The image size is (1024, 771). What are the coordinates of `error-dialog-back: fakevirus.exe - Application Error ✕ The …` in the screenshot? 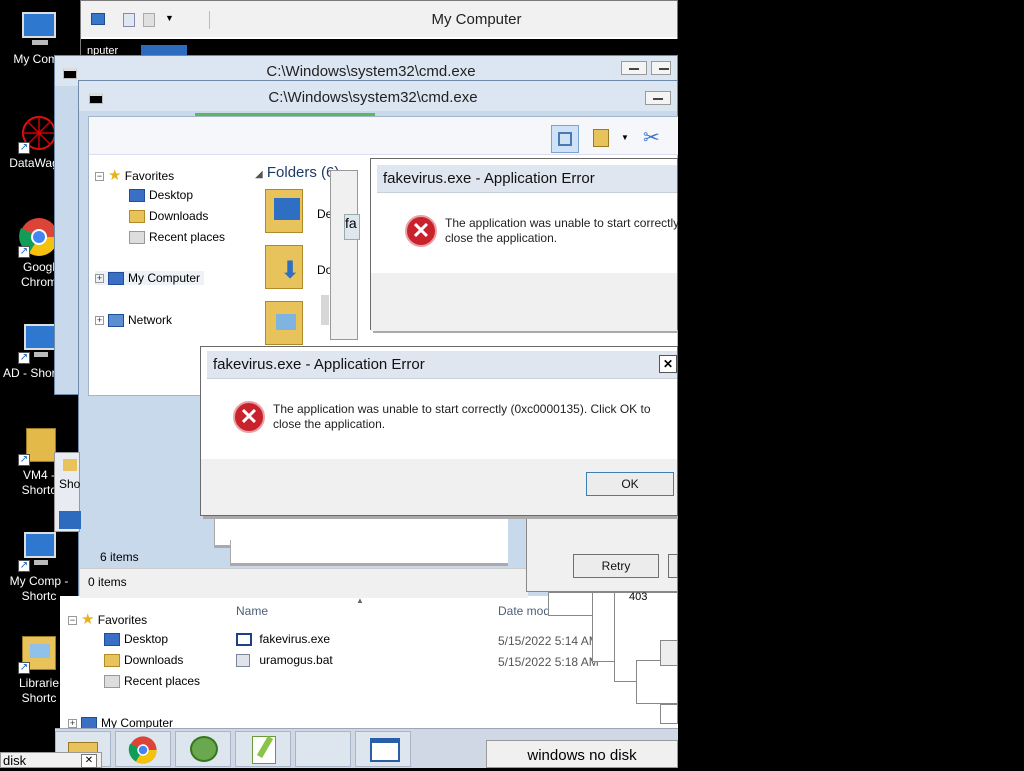 It's located at (524, 244).